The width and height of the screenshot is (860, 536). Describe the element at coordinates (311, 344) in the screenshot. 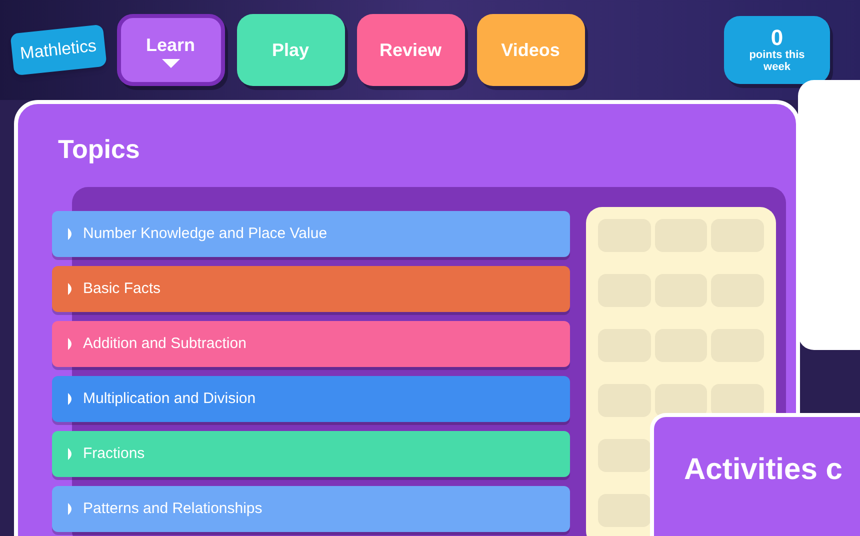

I see `topic-bar: Addition and Subtraction` at that location.